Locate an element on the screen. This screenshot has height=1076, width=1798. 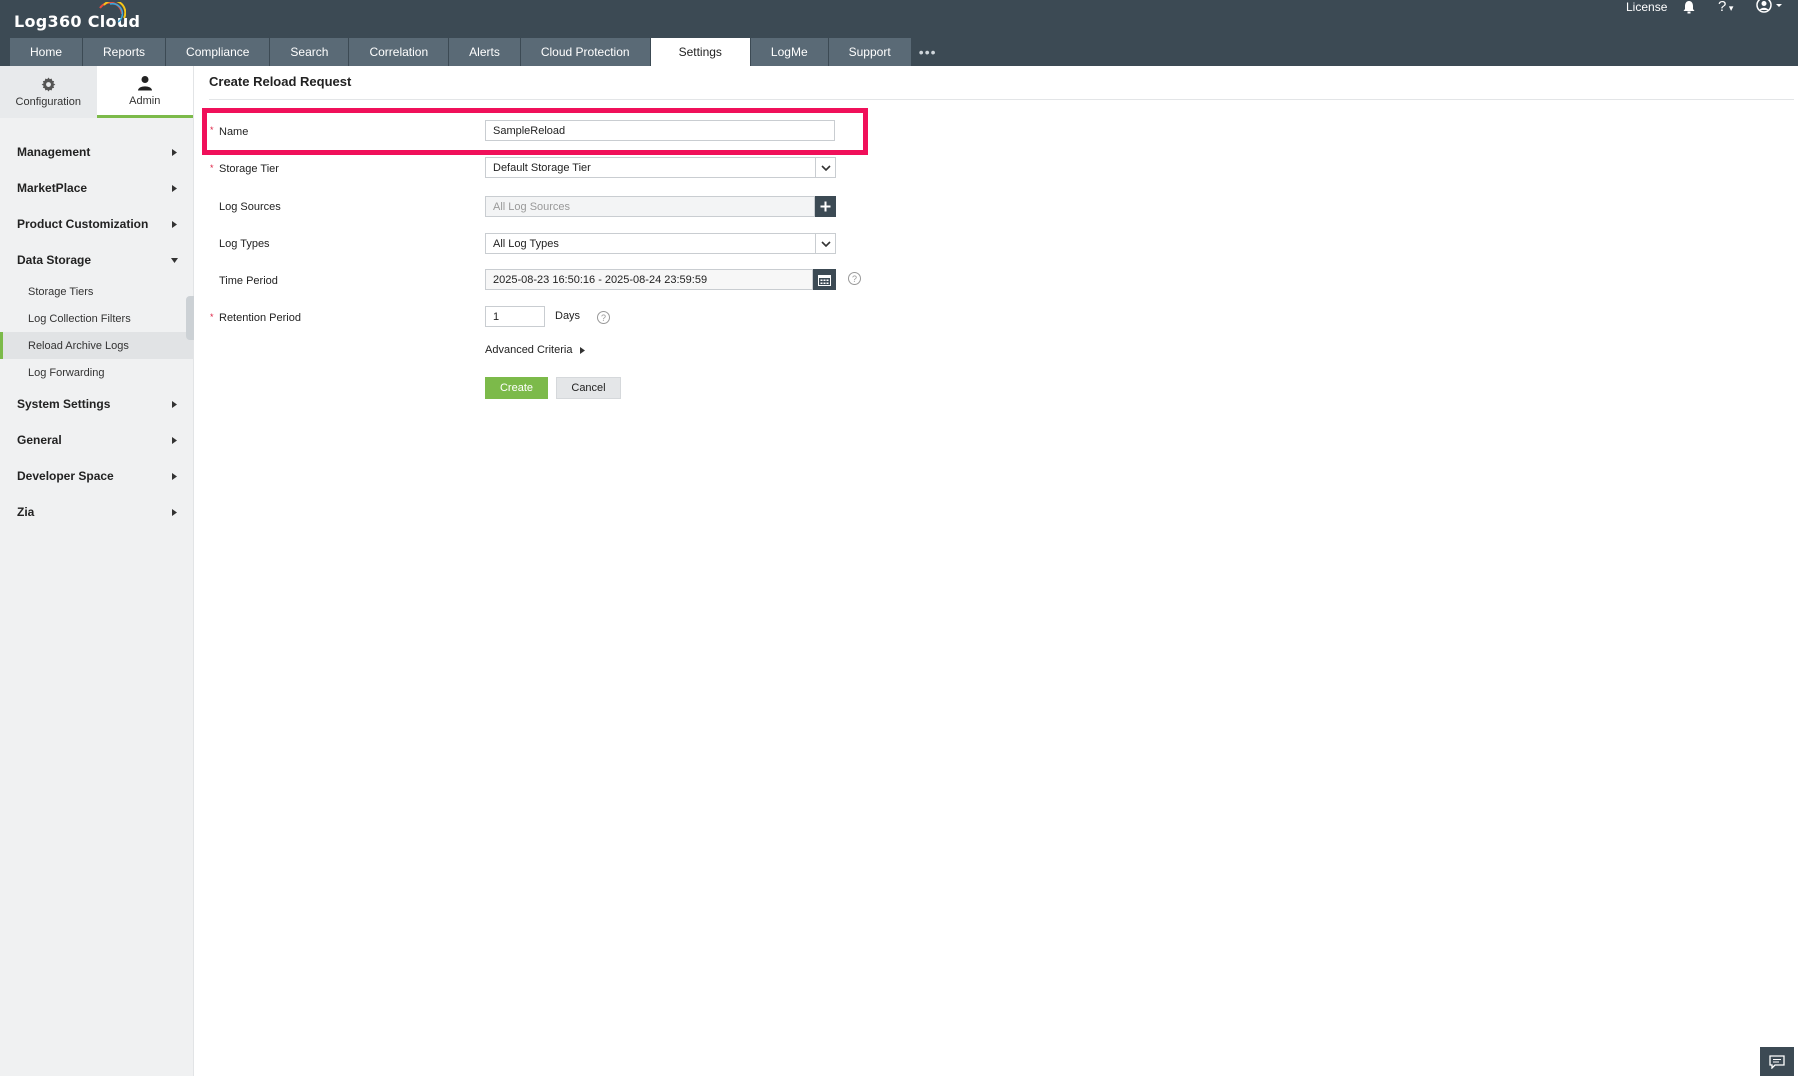
sidebar-group-management: Management is located at coordinates (96, 152).